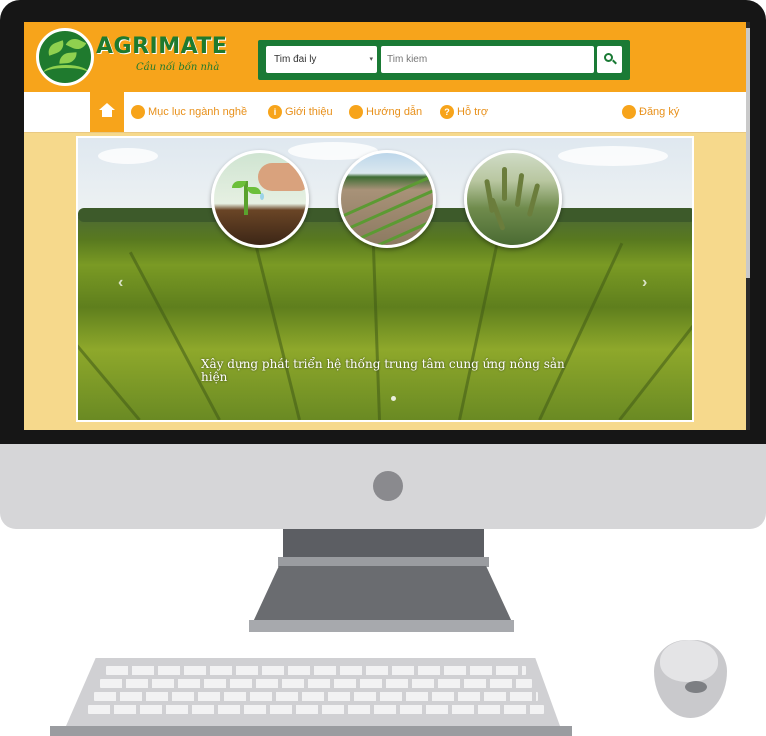  What do you see at coordinates (313, 692) in the screenshot?
I see `keyboard` at bounding box center [313, 692].